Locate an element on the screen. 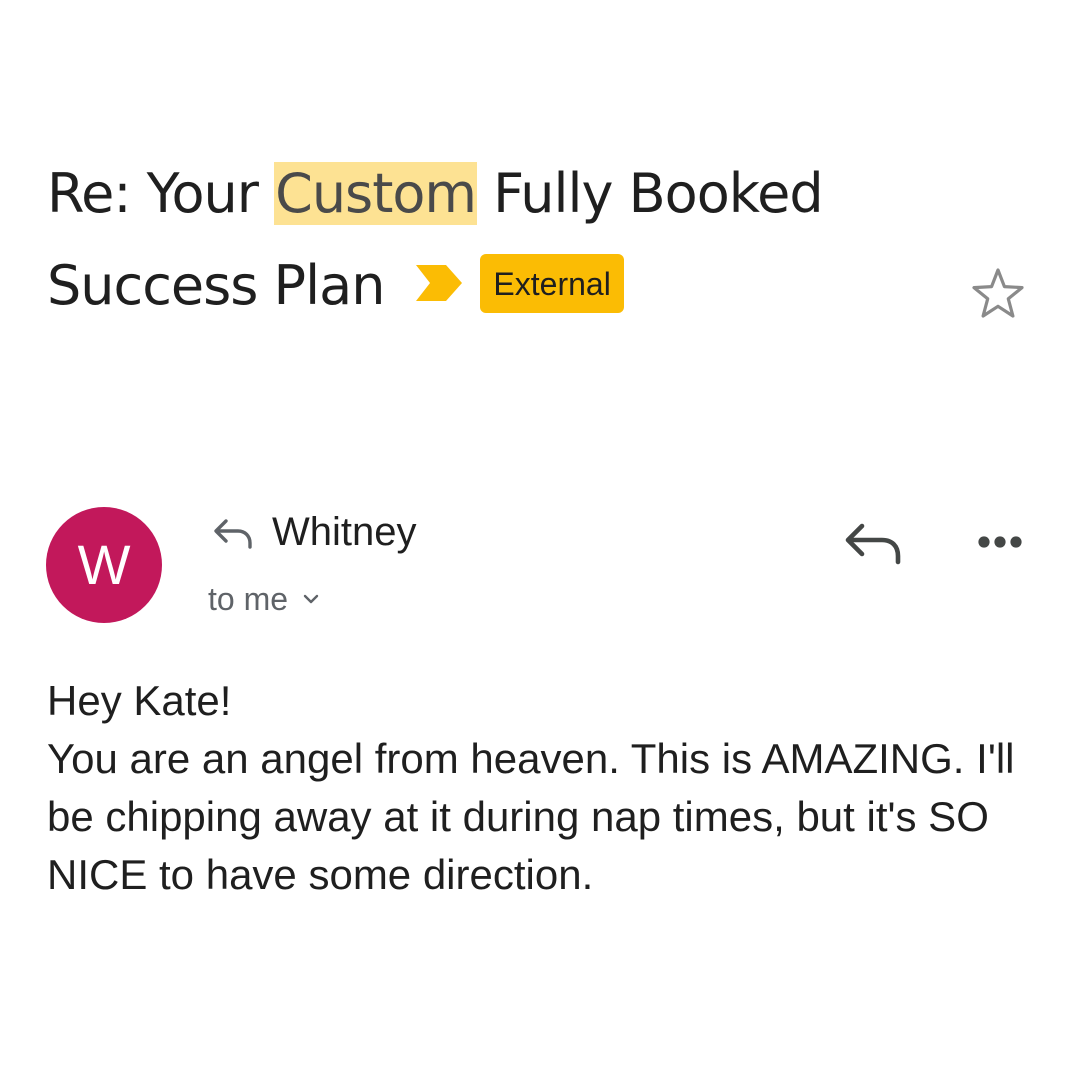 This screenshot has height=1080, width=1080. subject-text-start: Re: Your is located at coordinates (161, 193).